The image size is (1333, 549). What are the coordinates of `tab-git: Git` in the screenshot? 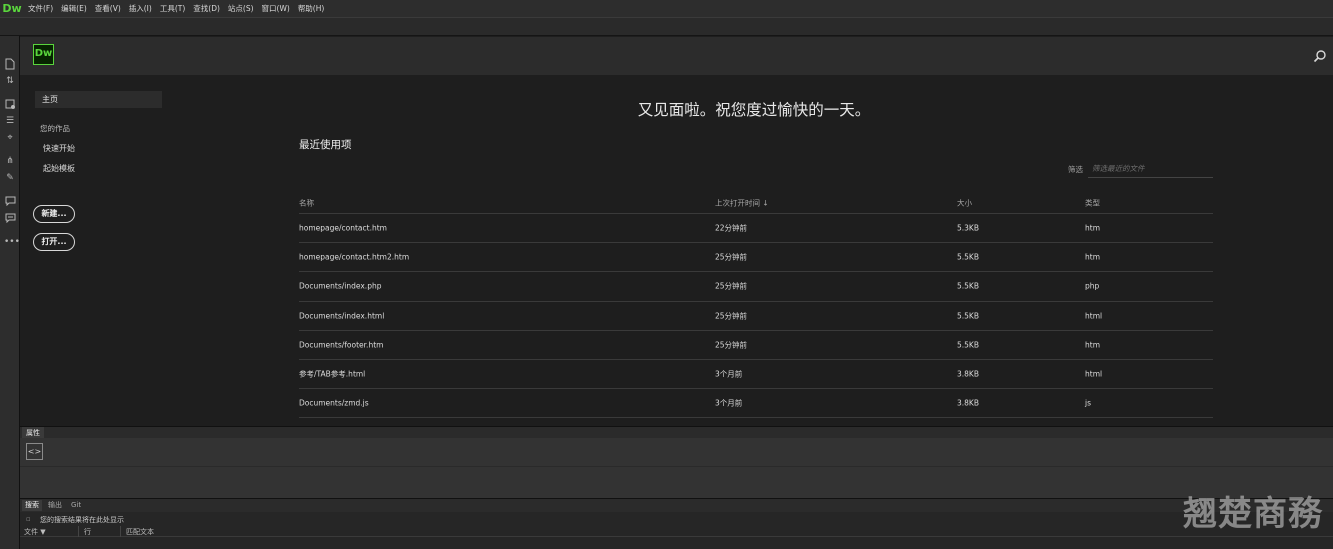 It's located at (76, 505).